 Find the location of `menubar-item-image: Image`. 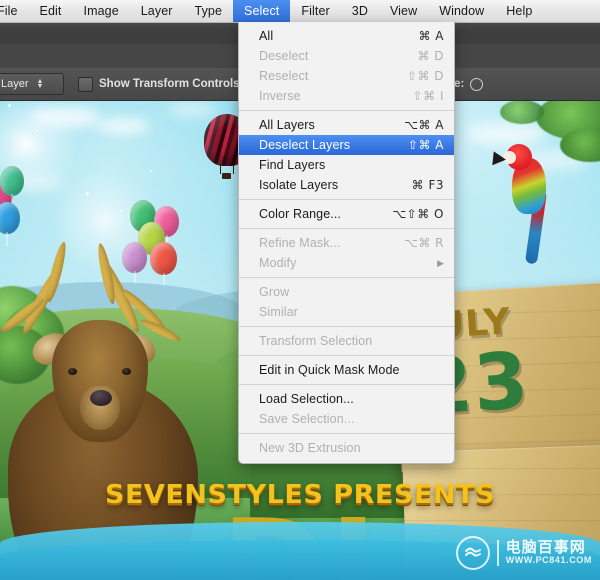

menubar-item-image: Image is located at coordinates (101, 11).